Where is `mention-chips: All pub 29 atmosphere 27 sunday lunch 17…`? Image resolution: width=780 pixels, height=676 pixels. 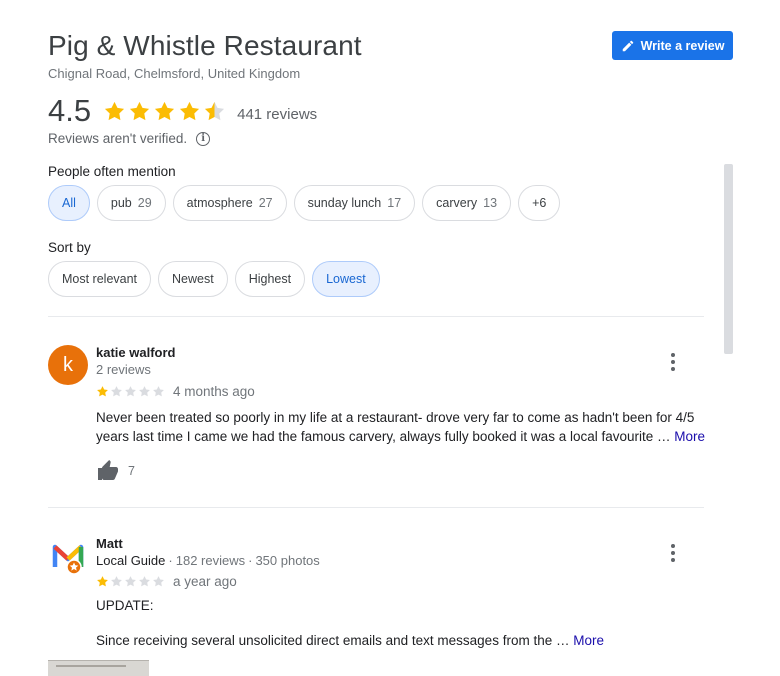 mention-chips: All pub 29 atmosphere 27 sunday lunch 17… is located at coordinates (304, 203).